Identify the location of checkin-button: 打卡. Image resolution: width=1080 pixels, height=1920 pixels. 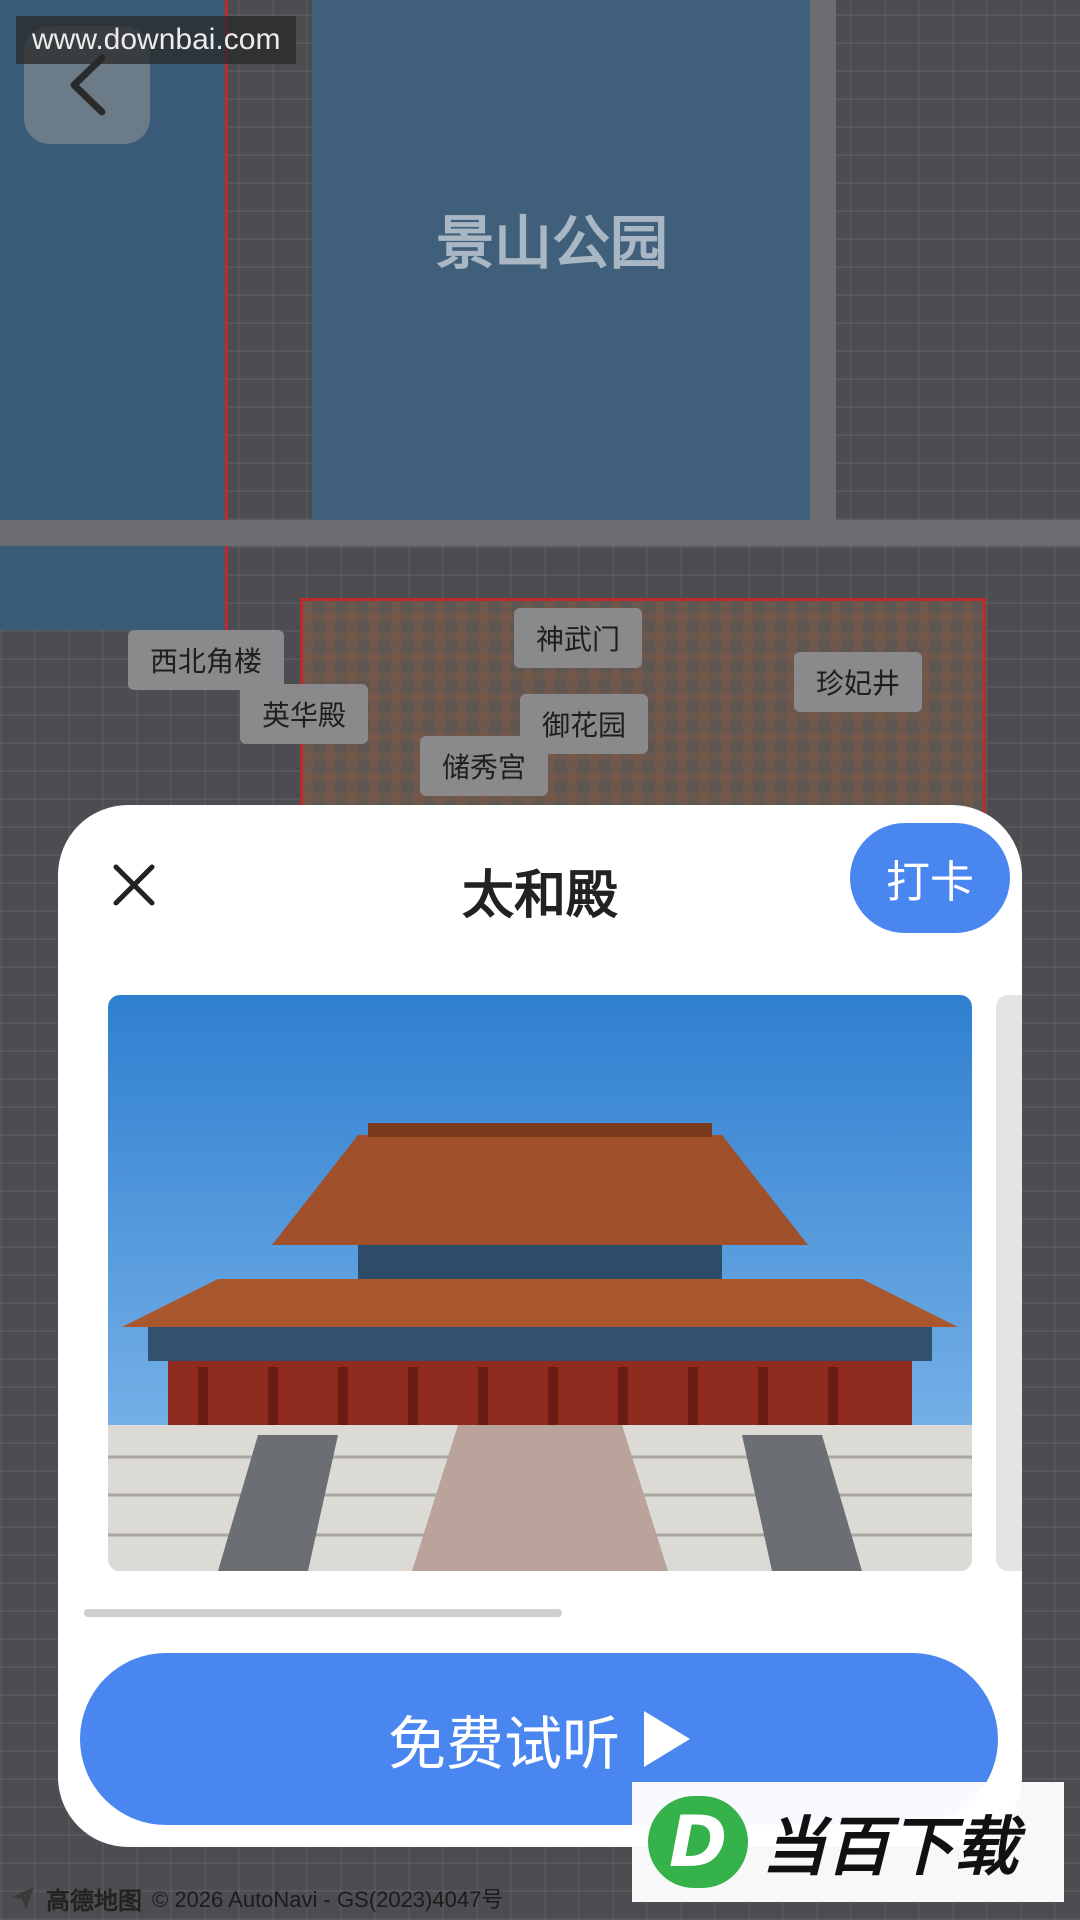
(930, 878).